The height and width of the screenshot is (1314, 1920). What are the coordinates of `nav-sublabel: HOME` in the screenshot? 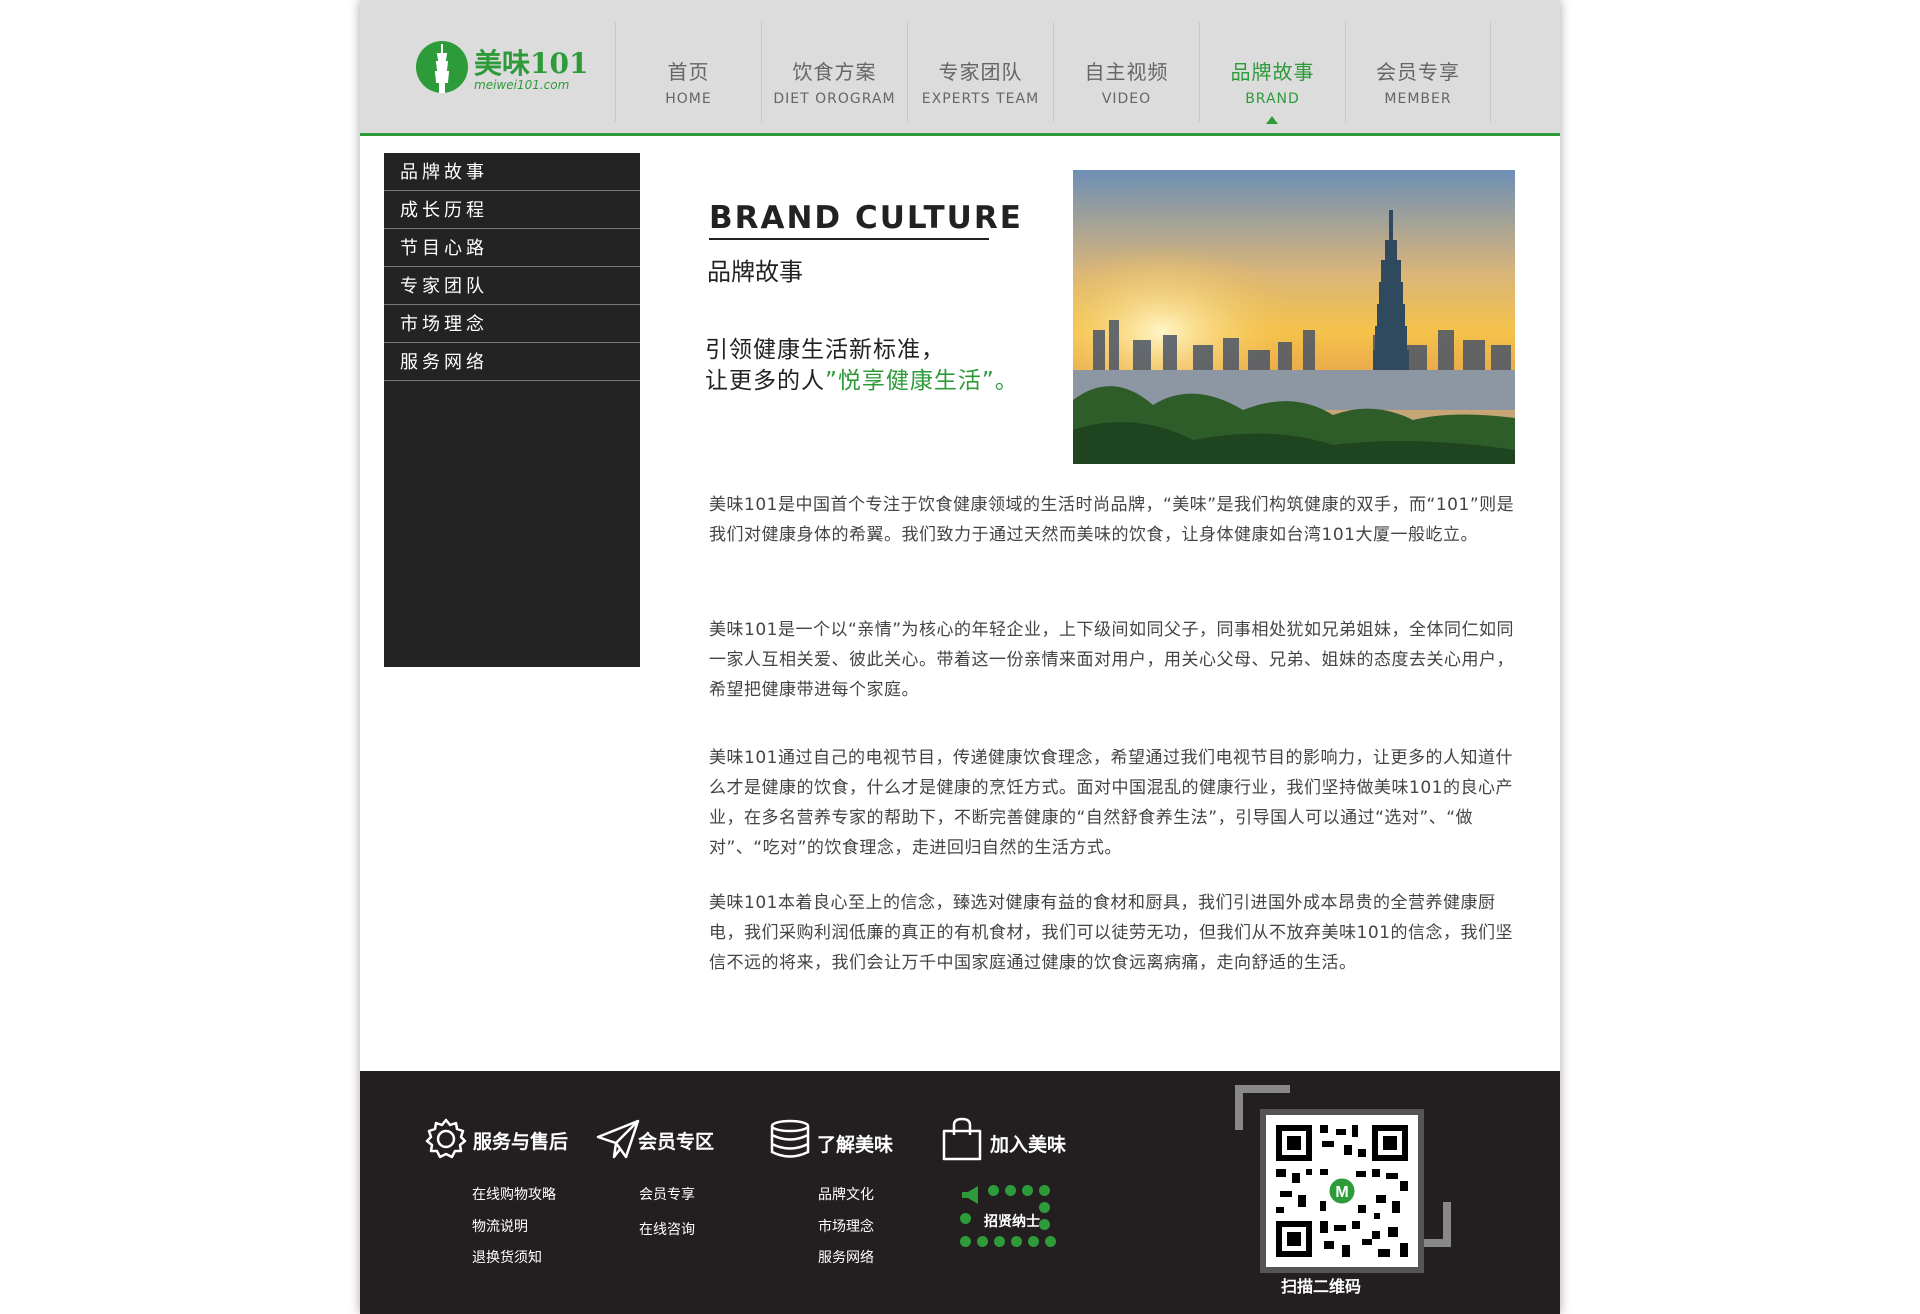 It's located at (688, 99).